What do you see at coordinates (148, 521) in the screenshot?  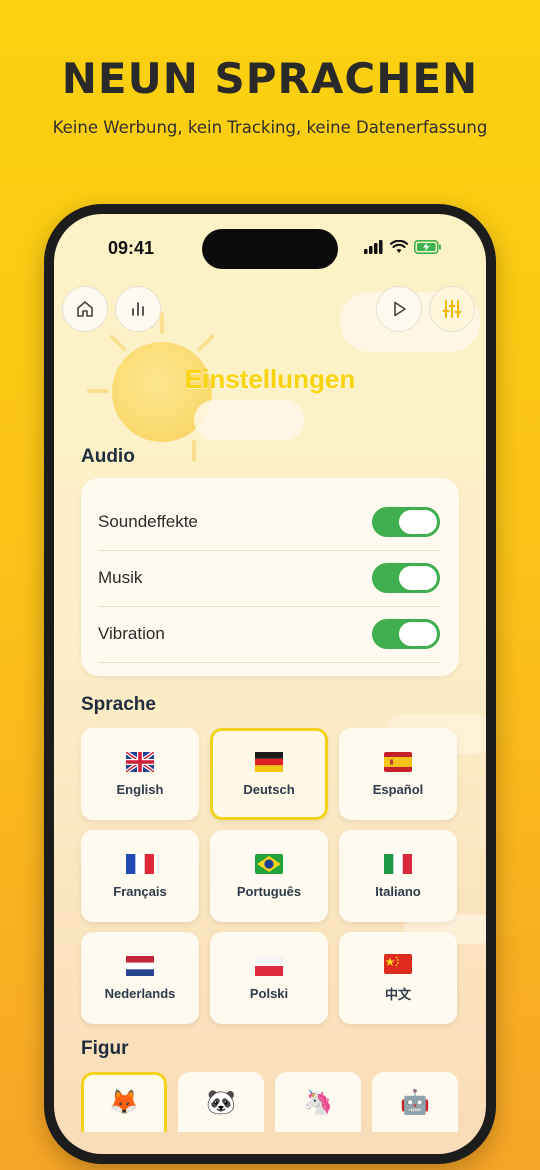 I see `sound-effects-label: Soundeffekte` at bounding box center [148, 521].